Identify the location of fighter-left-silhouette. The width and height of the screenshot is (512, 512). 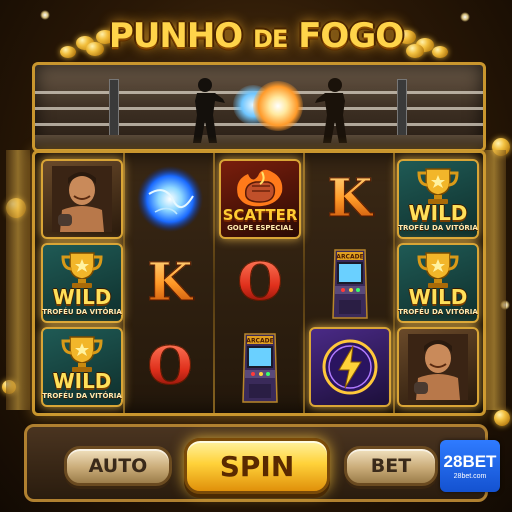
(209, 110).